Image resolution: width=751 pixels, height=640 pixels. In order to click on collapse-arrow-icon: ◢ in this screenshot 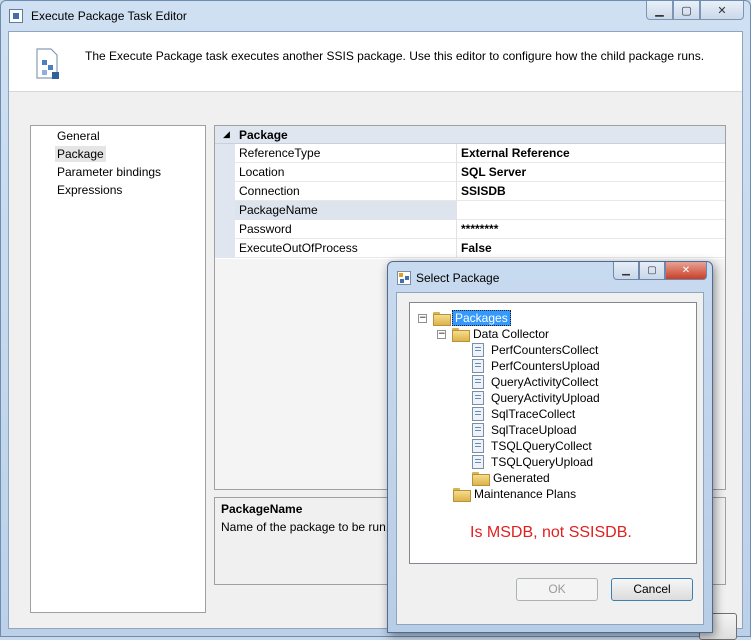, I will do `click(226, 134)`.